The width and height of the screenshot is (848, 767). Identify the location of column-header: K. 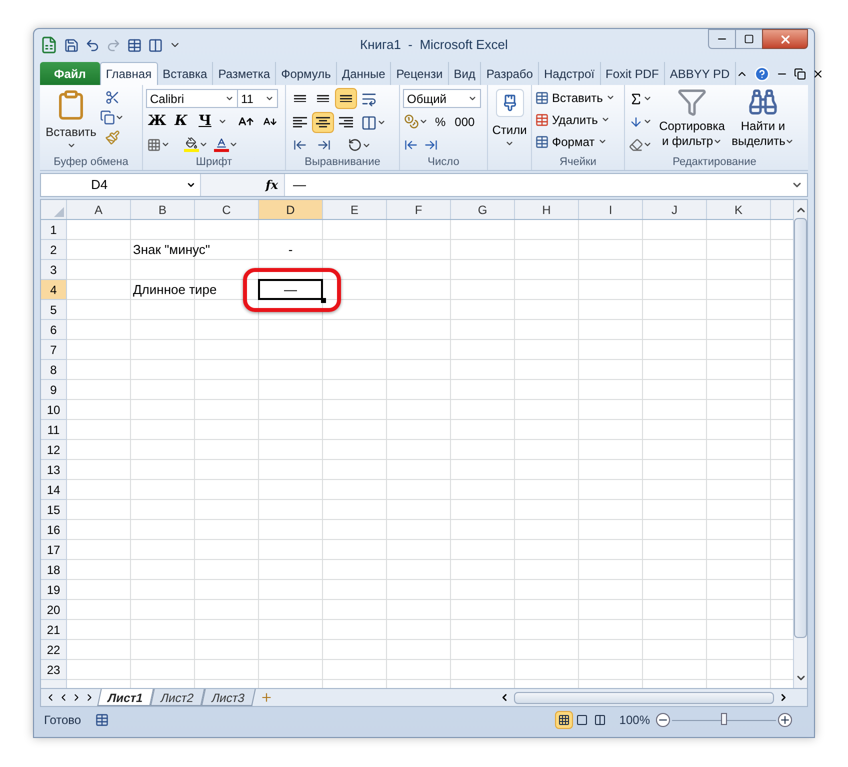
(739, 209).